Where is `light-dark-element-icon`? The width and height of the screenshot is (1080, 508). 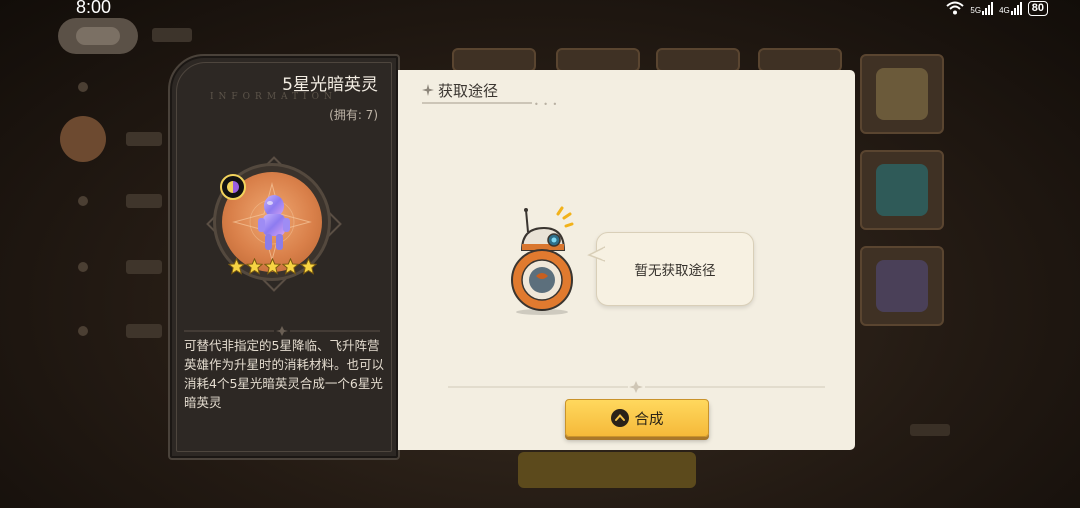
light-dark-element-icon is located at coordinates (233, 187).